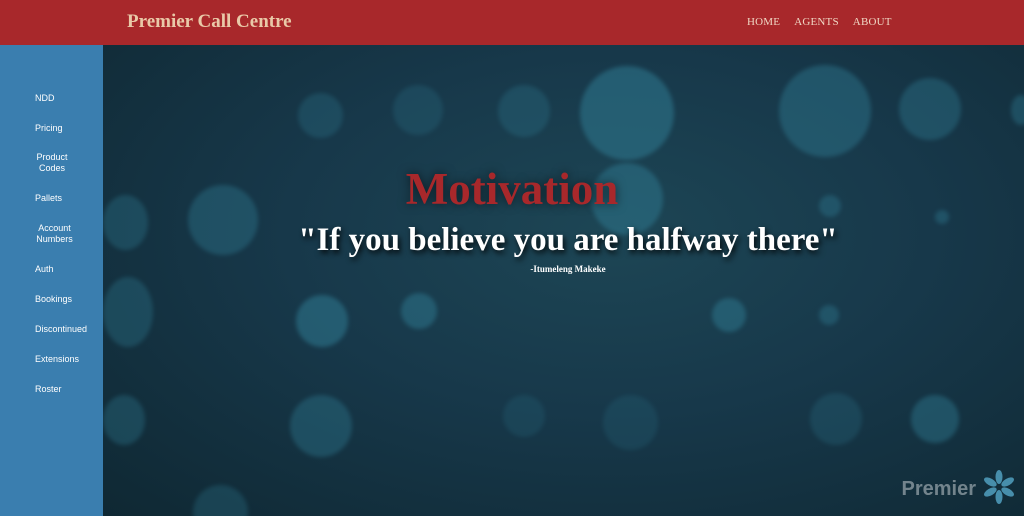  I want to click on snowflake-logo-icon, so click(999, 489).